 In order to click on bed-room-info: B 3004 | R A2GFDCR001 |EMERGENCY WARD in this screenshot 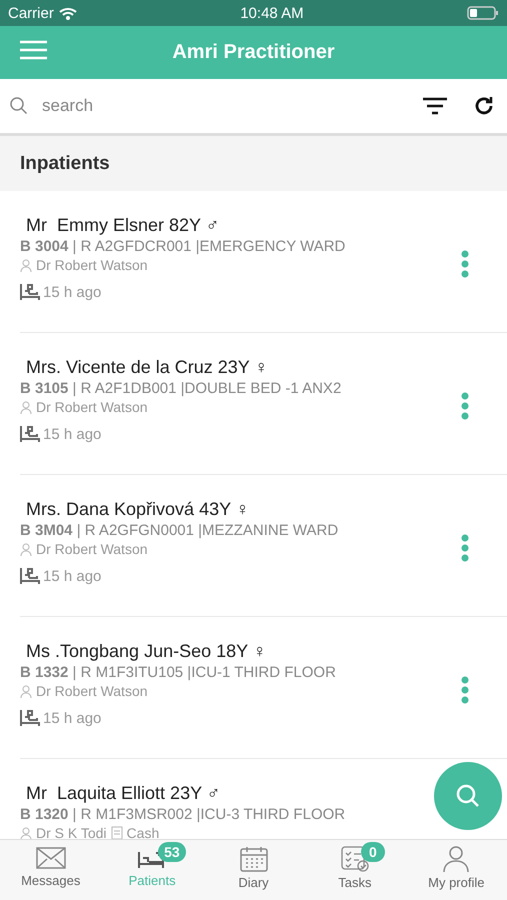, I will do `click(183, 246)`.